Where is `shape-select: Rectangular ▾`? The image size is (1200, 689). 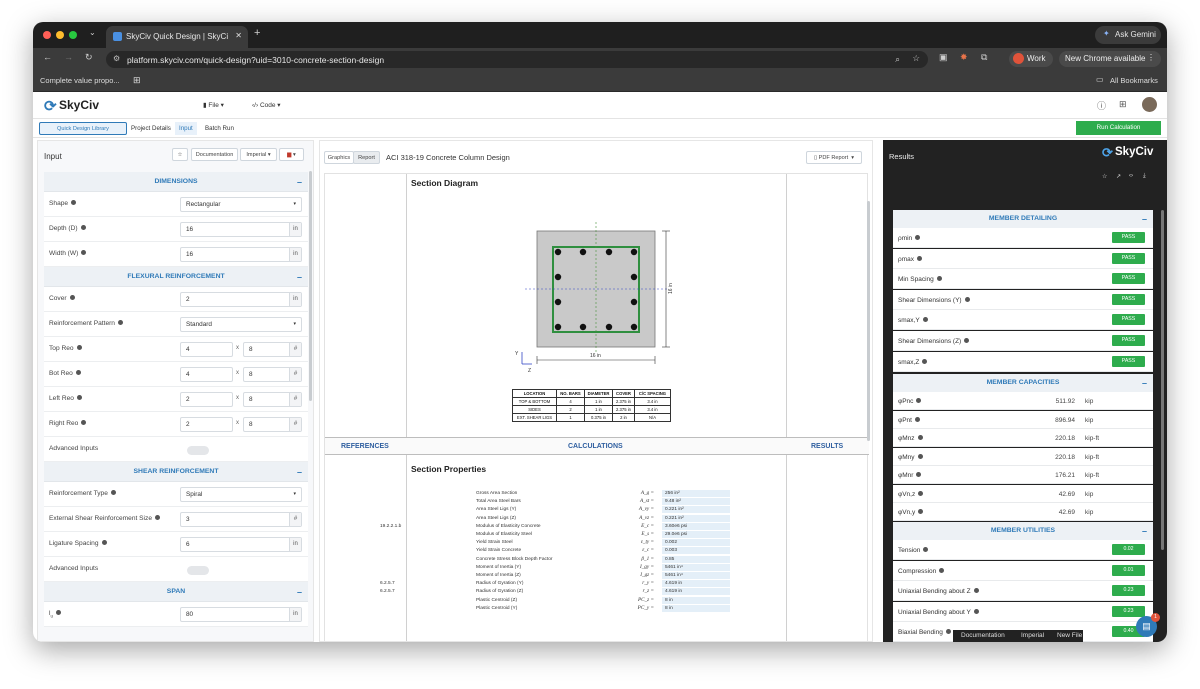 shape-select: Rectangular ▾ is located at coordinates (241, 204).